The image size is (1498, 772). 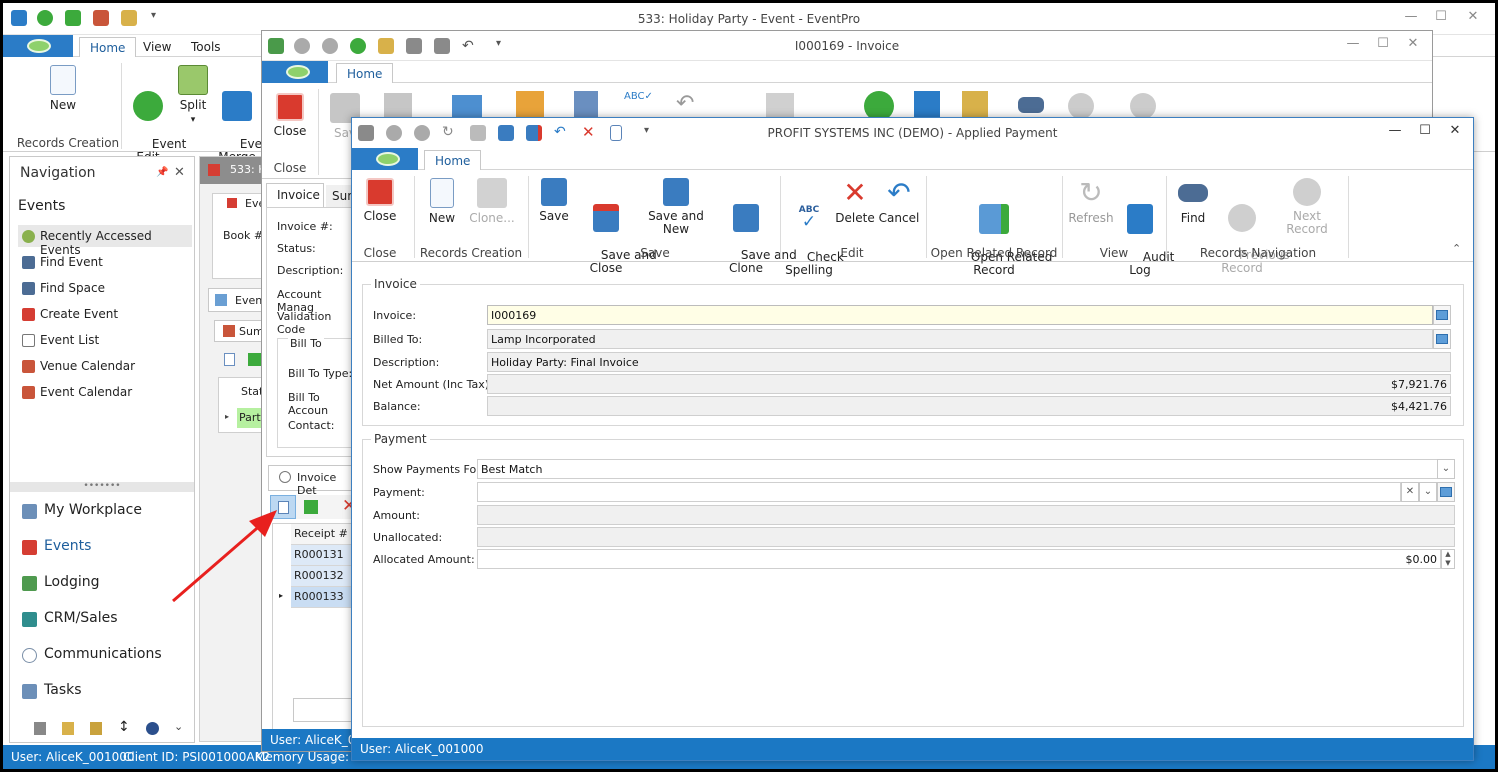 What do you see at coordinates (229, 359) in the screenshot?
I see `new-row-icon` at bounding box center [229, 359].